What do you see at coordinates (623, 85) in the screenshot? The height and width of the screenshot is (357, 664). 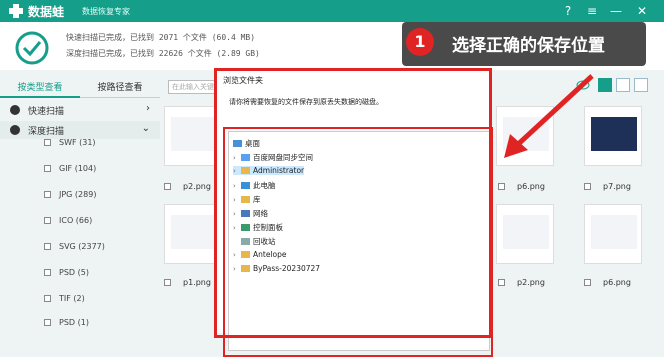 I see `list-view-button` at bounding box center [623, 85].